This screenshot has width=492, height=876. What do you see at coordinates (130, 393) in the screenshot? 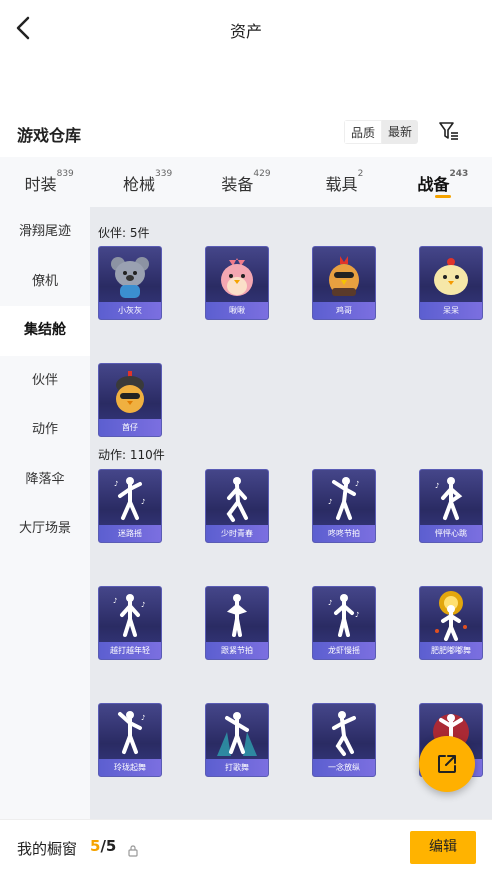
I see `helmet-bird-figure-icon` at bounding box center [130, 393].